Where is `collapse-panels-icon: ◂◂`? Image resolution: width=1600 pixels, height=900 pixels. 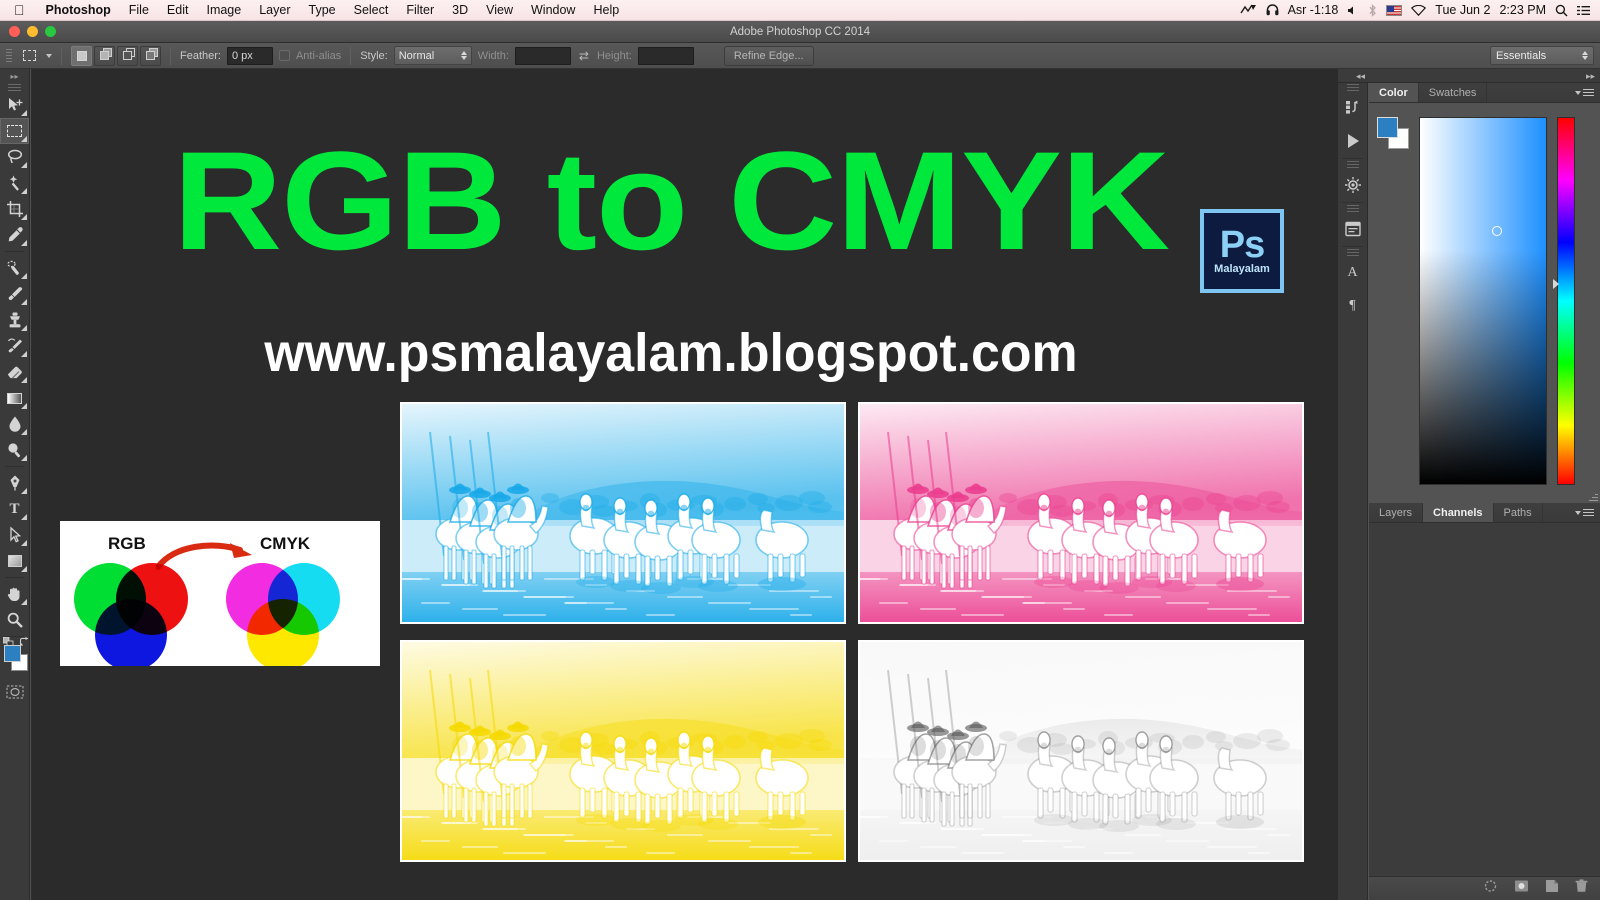
collapse-panels-icon: ◂◂ is located at coordinates (1360, 76).